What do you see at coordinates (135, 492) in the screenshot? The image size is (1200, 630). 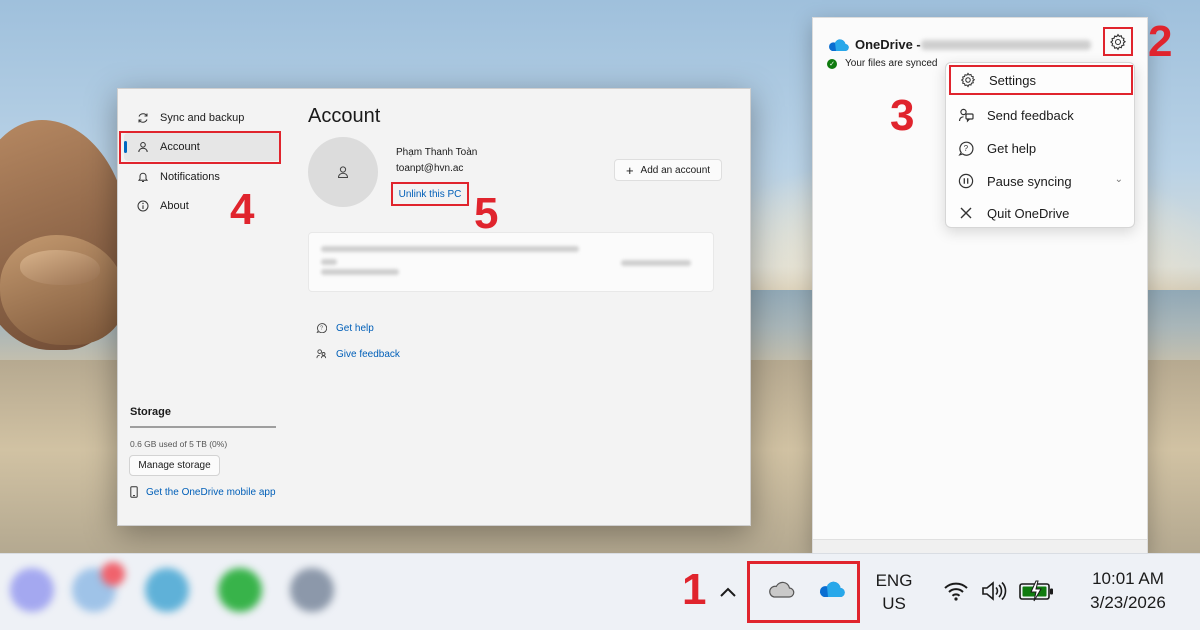 I see `phone-icon` at bounding box center [135, 492].